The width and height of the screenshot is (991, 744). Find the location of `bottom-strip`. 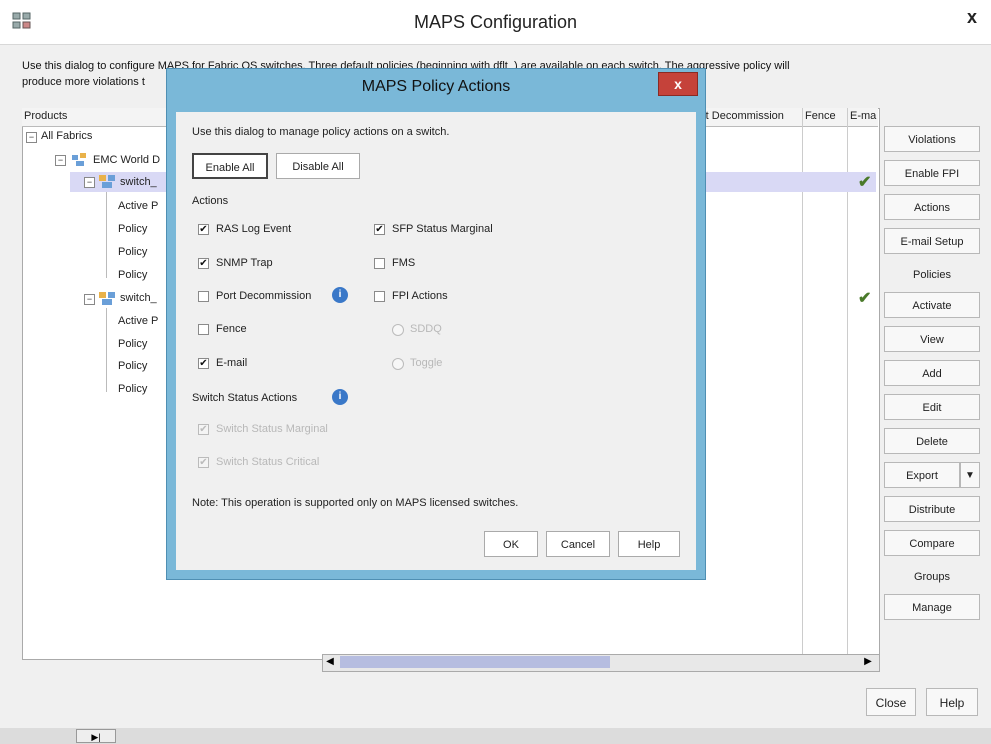

bottom-strip is located at coordinates (495, 736).